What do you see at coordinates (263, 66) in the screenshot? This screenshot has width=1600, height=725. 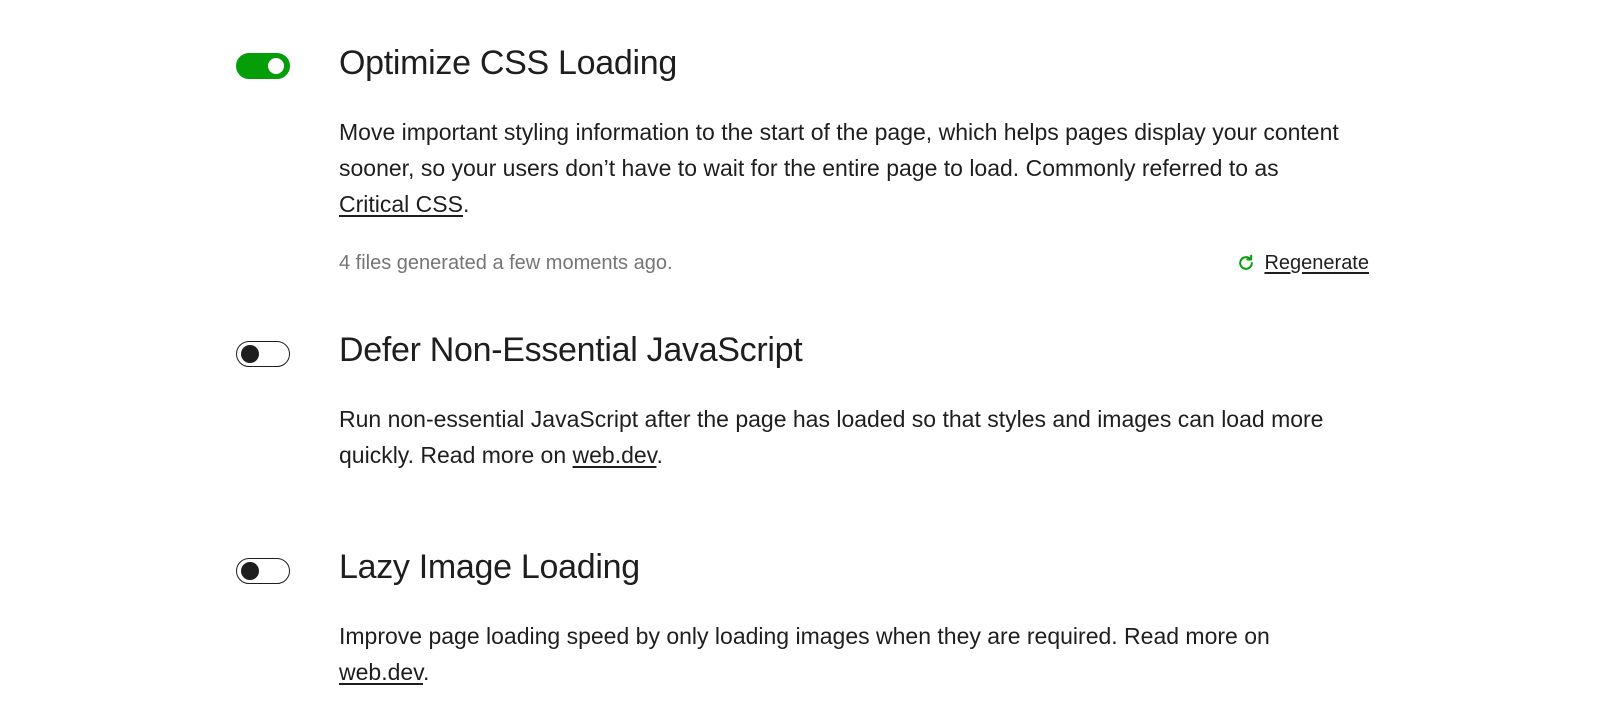 I see `optimize-css-toggle` at bounding box center [263, 66].